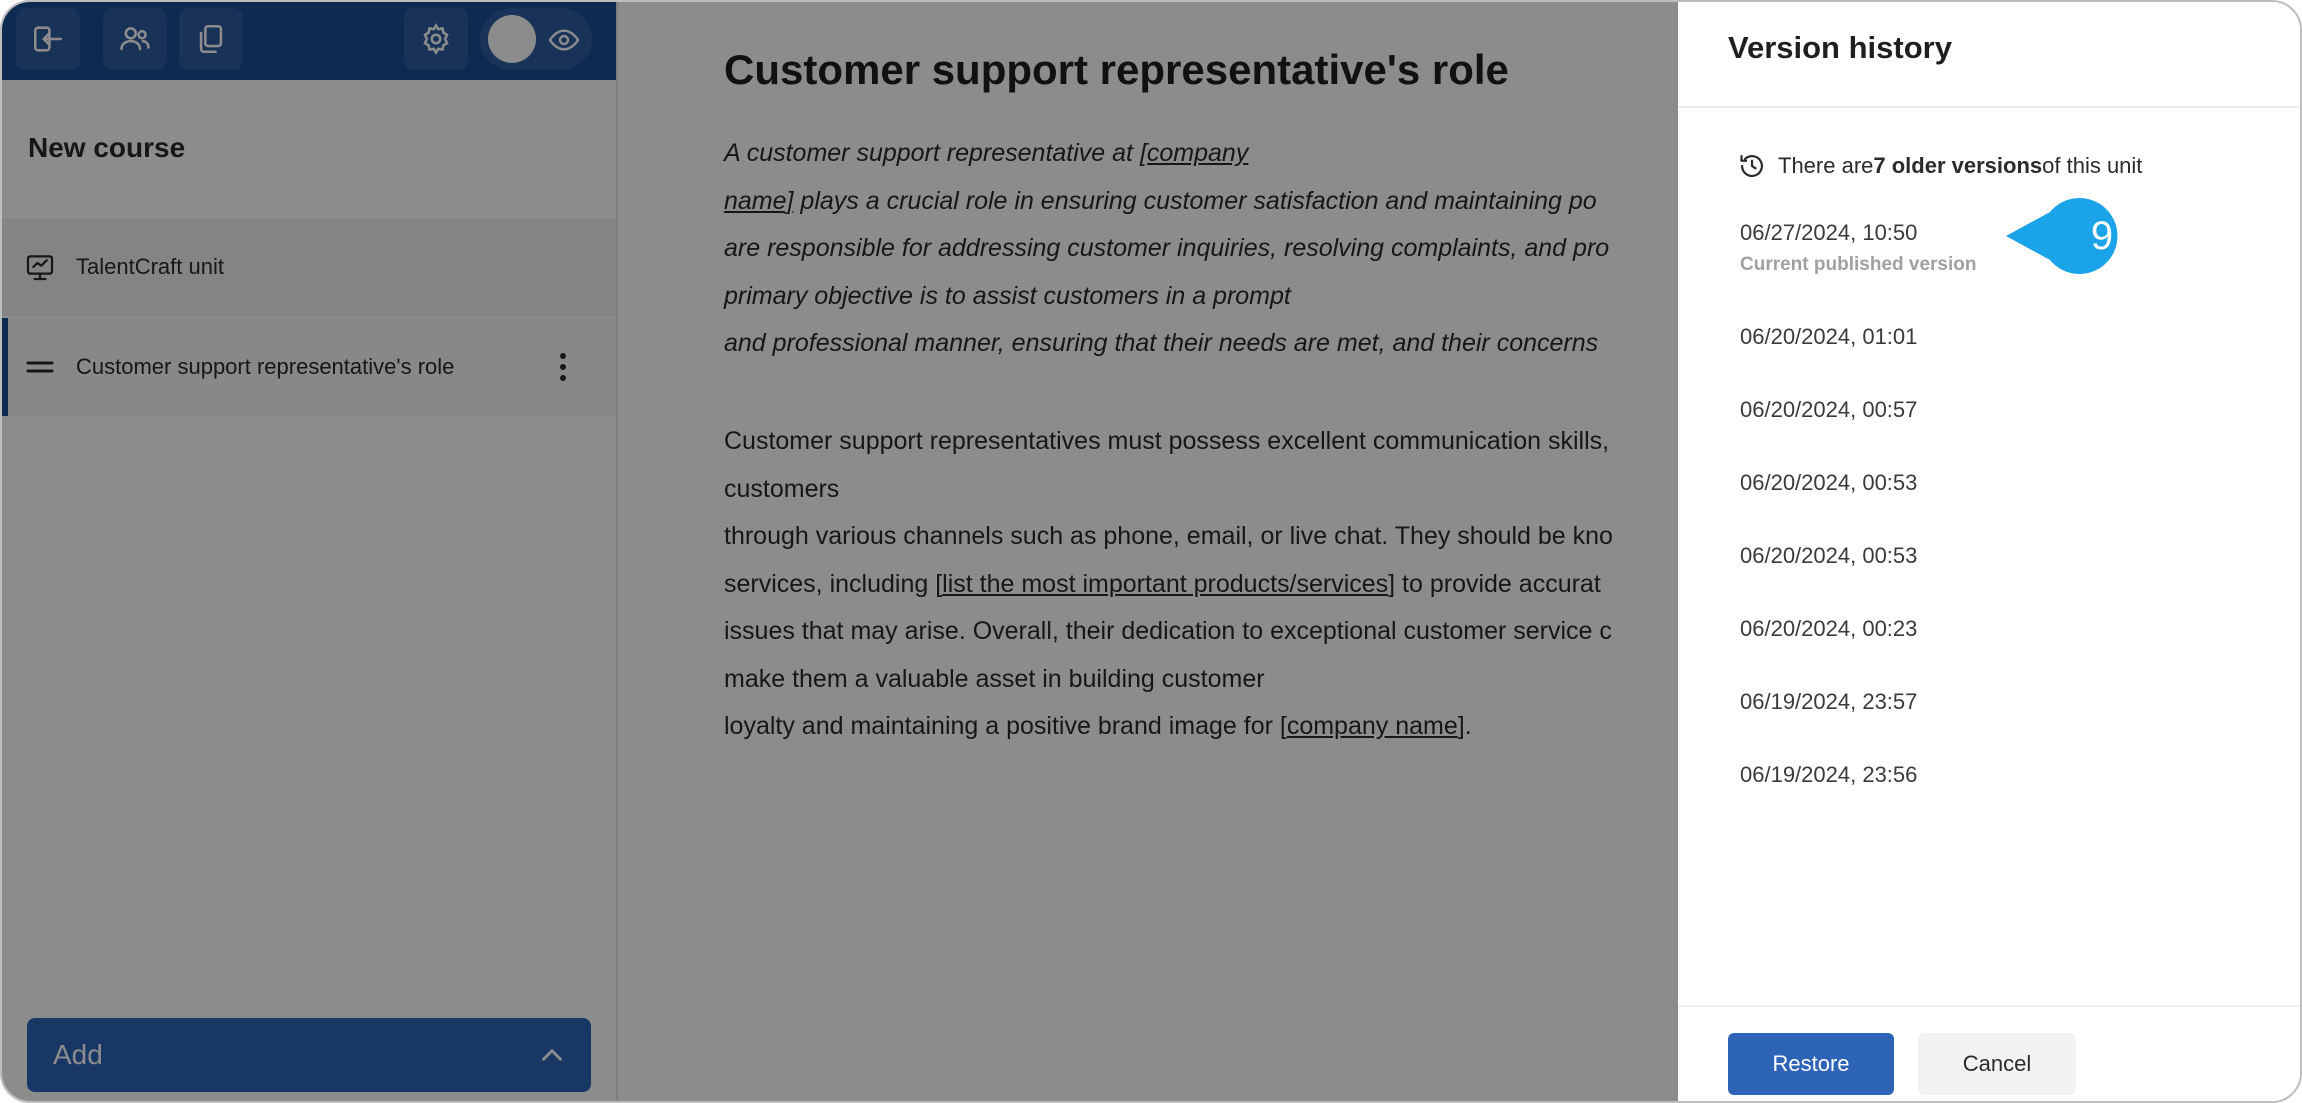 This screenshot has width=2302, height=1103. What do you see at coordinates (1997, 1064) in the screenshot?
I see `cancel-button: Cancel` at bounding box center [1997, 1064].